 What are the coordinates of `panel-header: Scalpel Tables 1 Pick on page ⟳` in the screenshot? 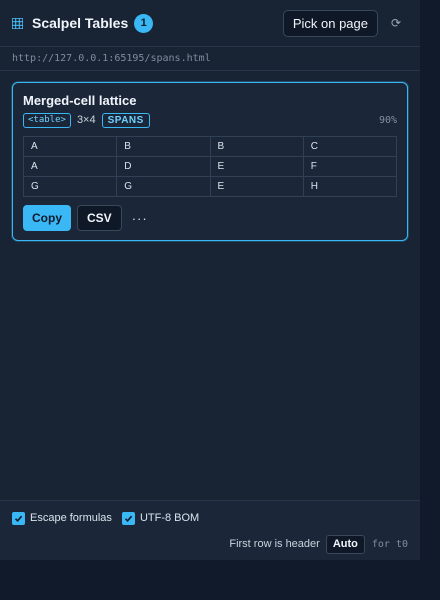 It's located at (210, 23).